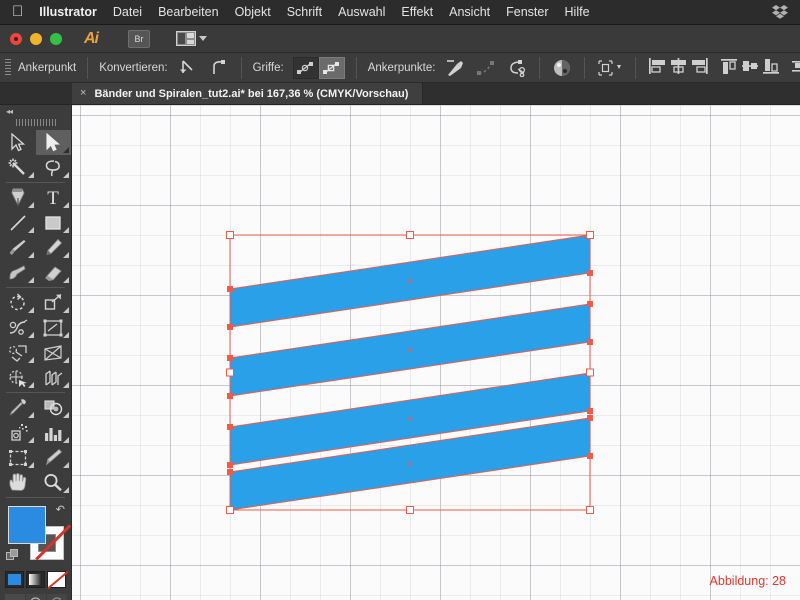 The height and width of the screenshot is (600, 800). What do you see at coordinates (54, 407) in the screenshot?
I see `blend-tool` at bounding box center [54, 407].